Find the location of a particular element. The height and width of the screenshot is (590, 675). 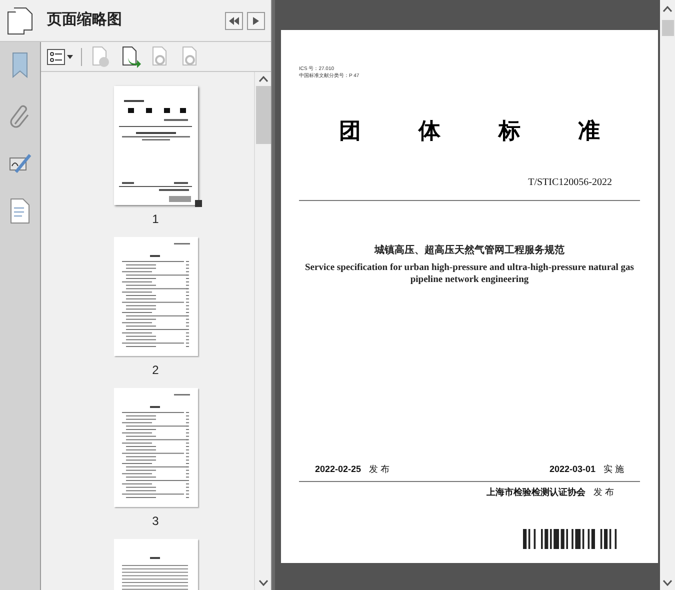

standard-code: T/STIC120056-2022 is located at coordinates (570, 183).